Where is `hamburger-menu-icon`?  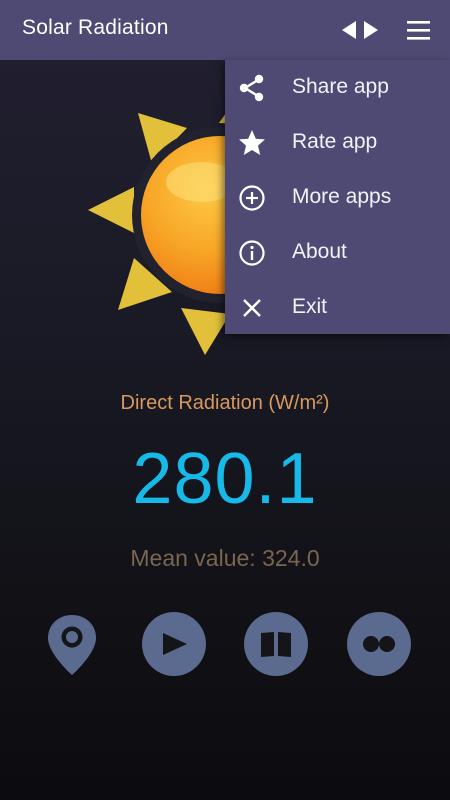
hamburger-menu-icon is located at coordinates (418, 30).